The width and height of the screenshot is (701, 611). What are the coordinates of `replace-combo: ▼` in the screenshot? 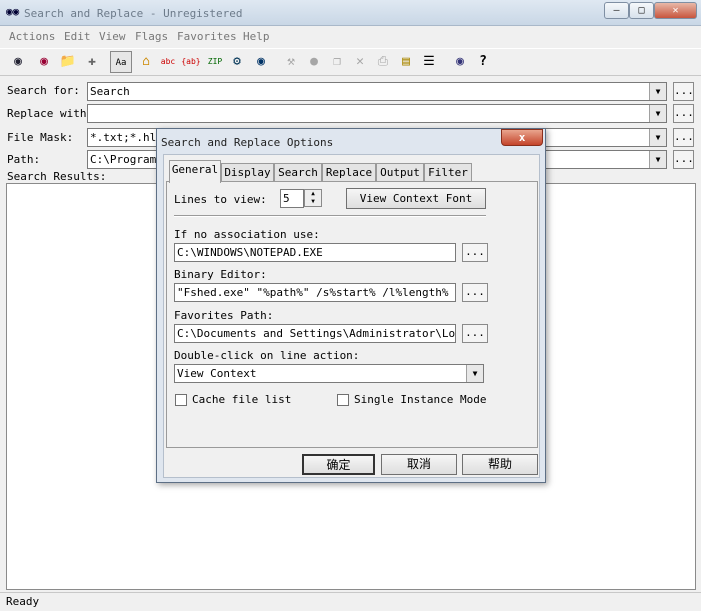 It's located at (377, 113).